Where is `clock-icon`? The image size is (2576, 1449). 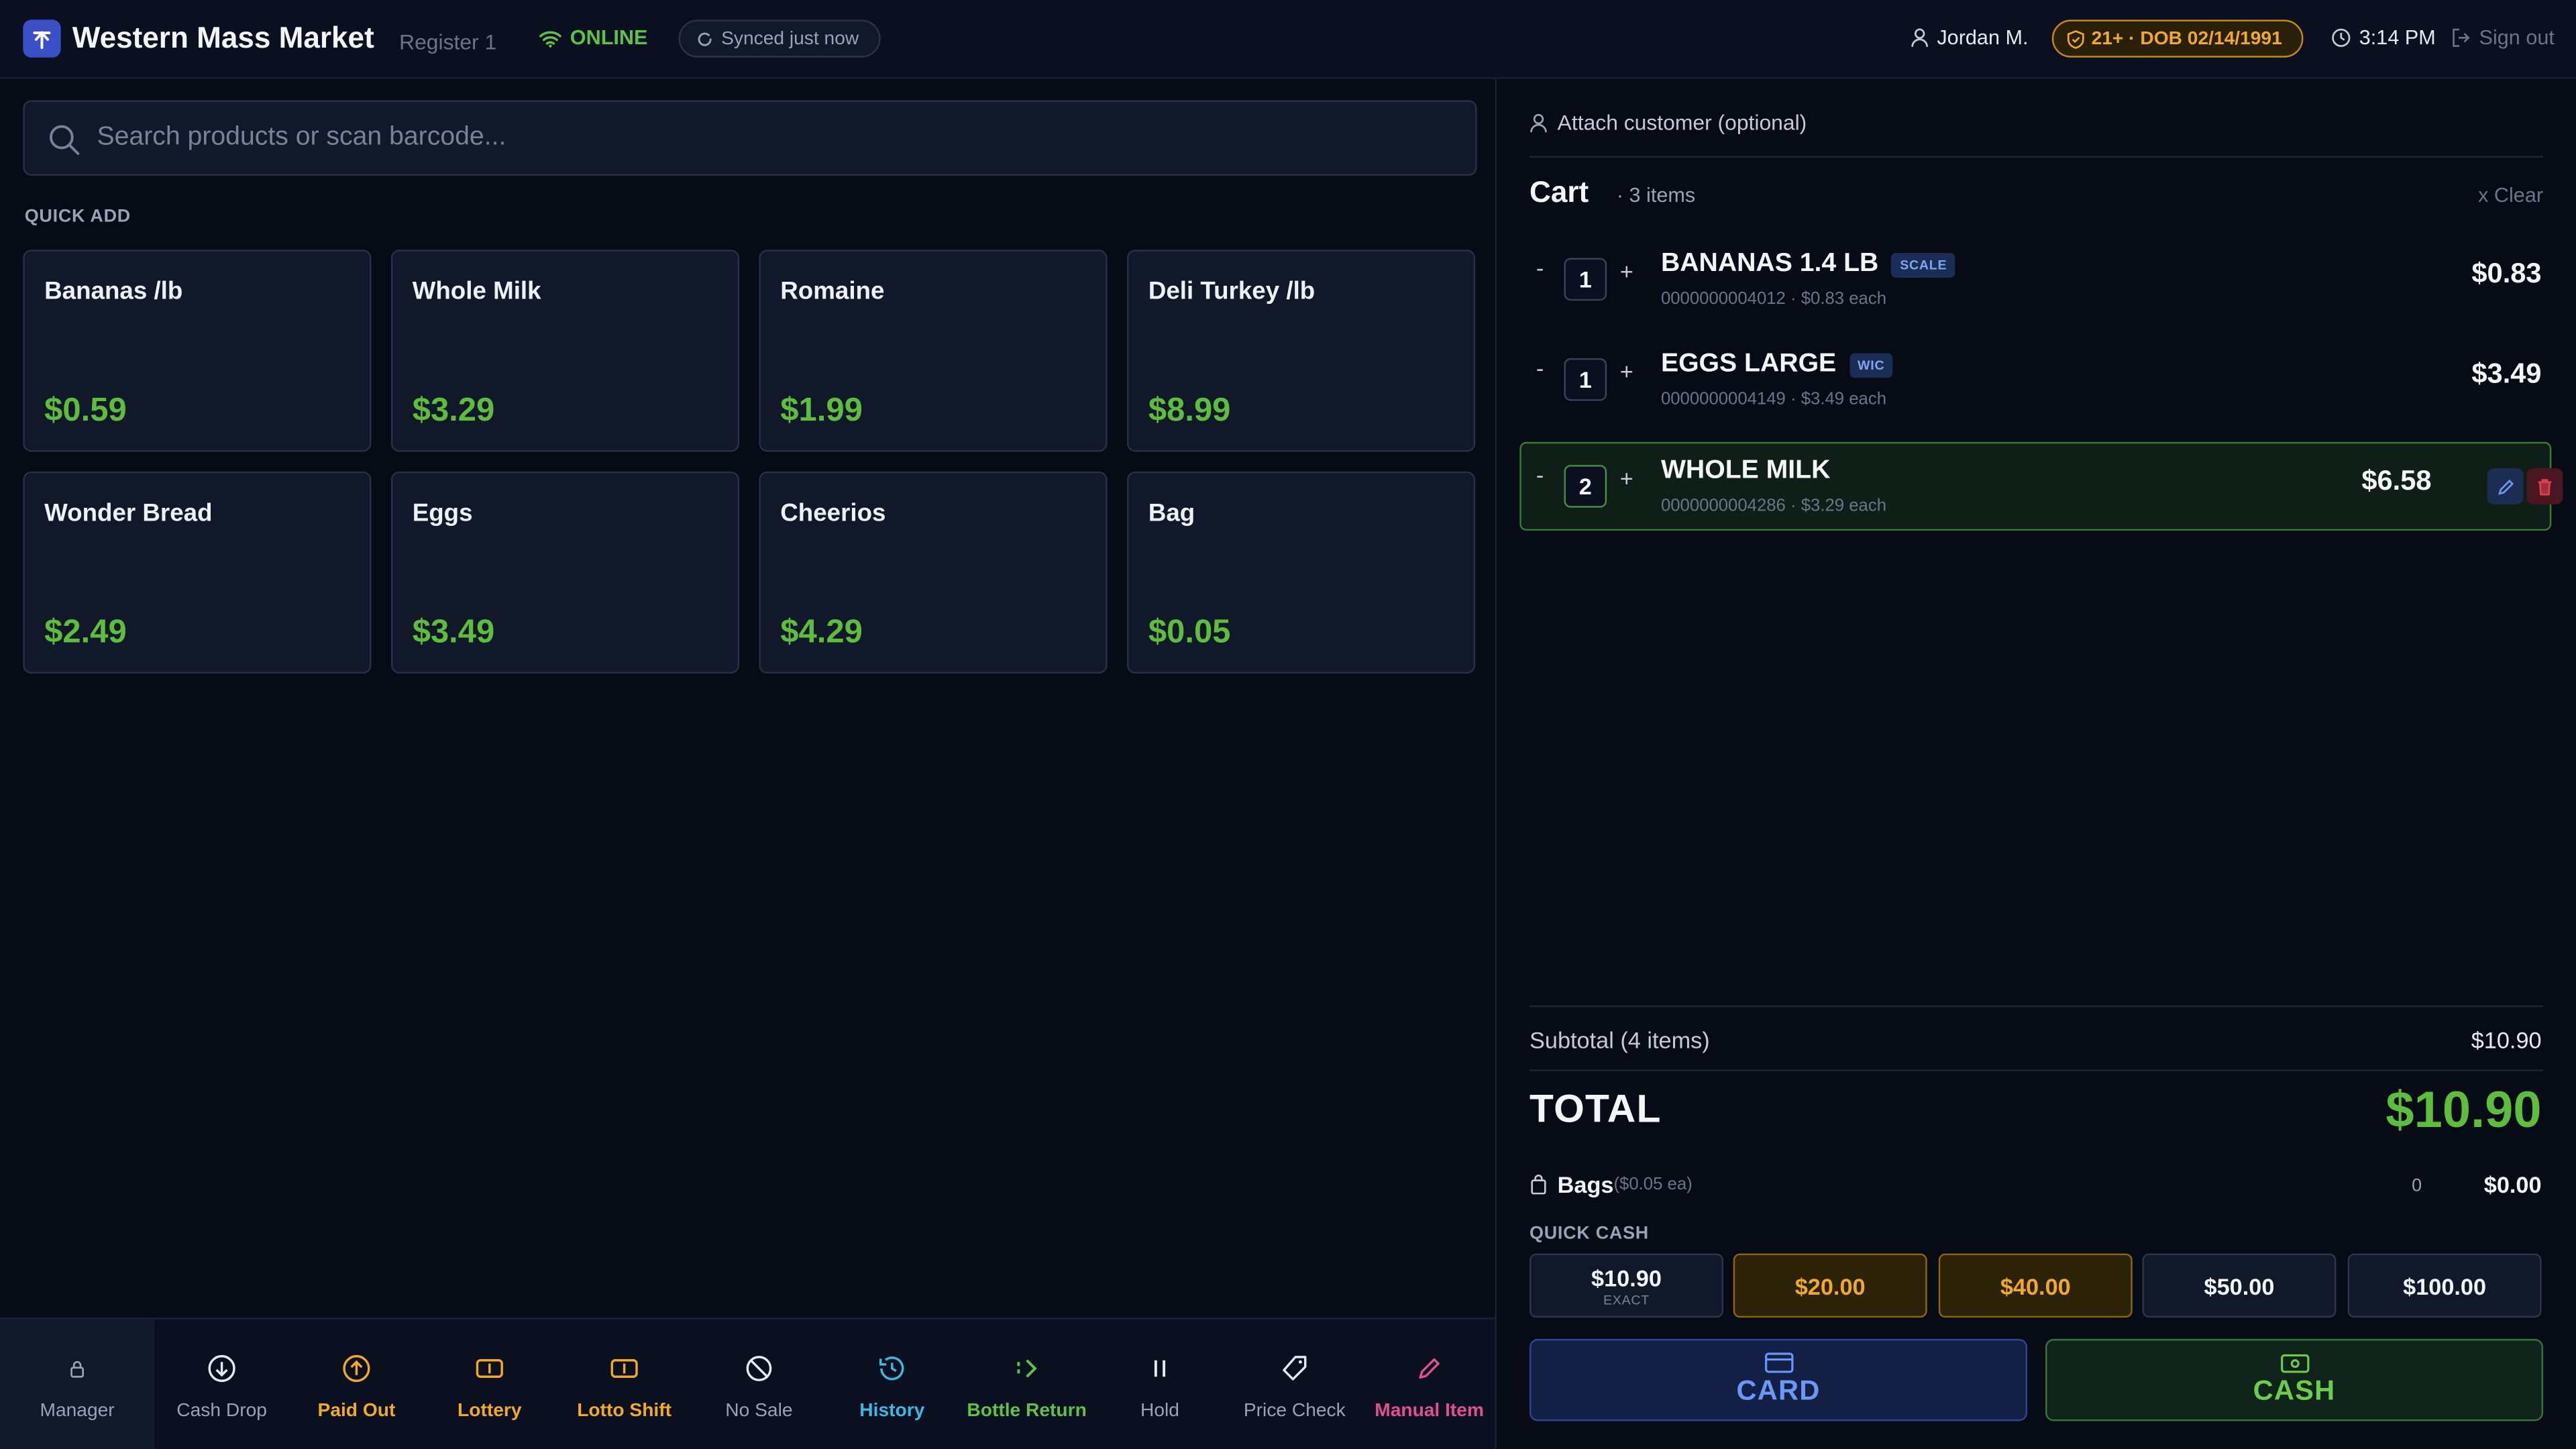
clock-icon is located at coordinates (2341, 37).